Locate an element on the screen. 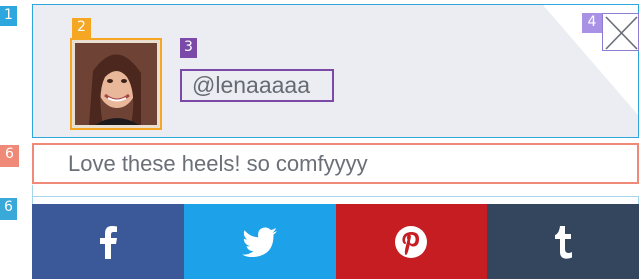 The image size is (639, 279). annotation-marker-2-label: 2 is located at coordinates (81, 27).